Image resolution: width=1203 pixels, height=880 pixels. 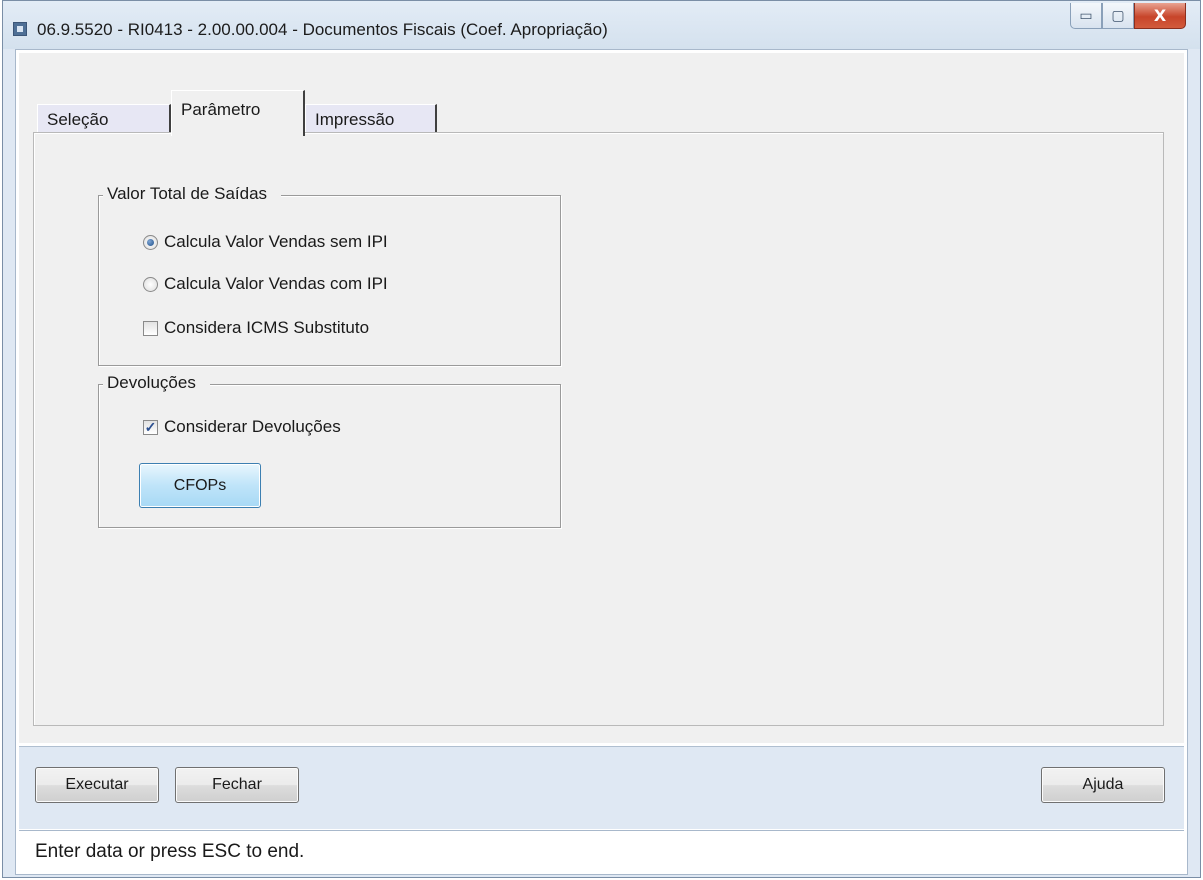 What do you see at coordinates (237, 785) in the screenshot?
I see `fechar-button: Fechar` at bounding box center [237, 785].